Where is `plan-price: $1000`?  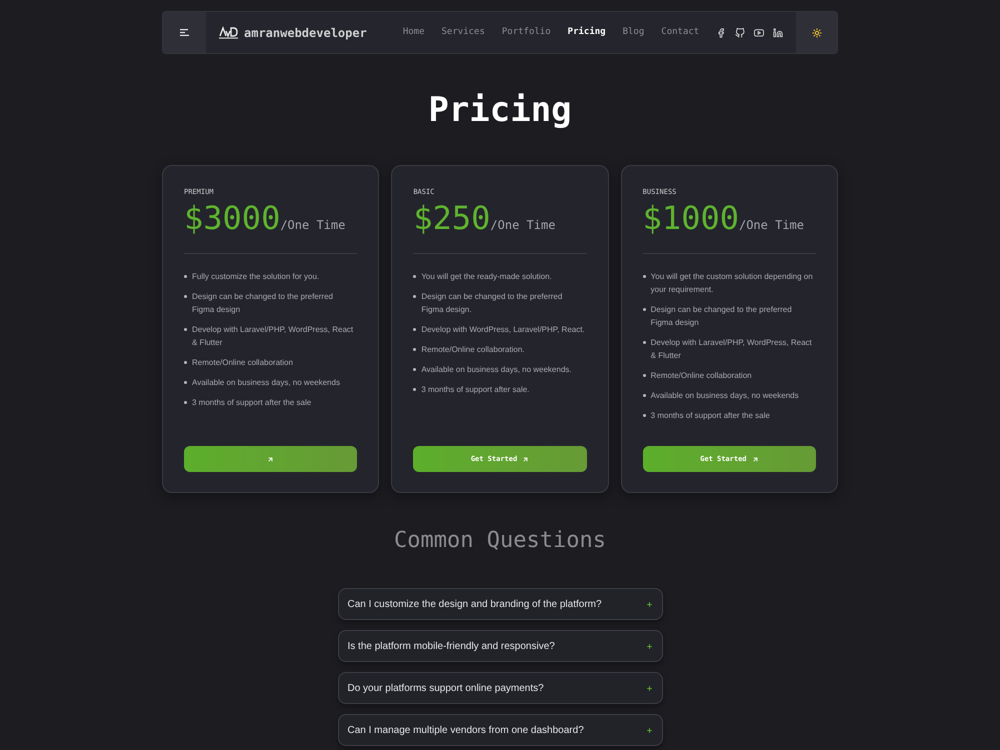
plan-price: $1000 is located at coordinates (690, 218).